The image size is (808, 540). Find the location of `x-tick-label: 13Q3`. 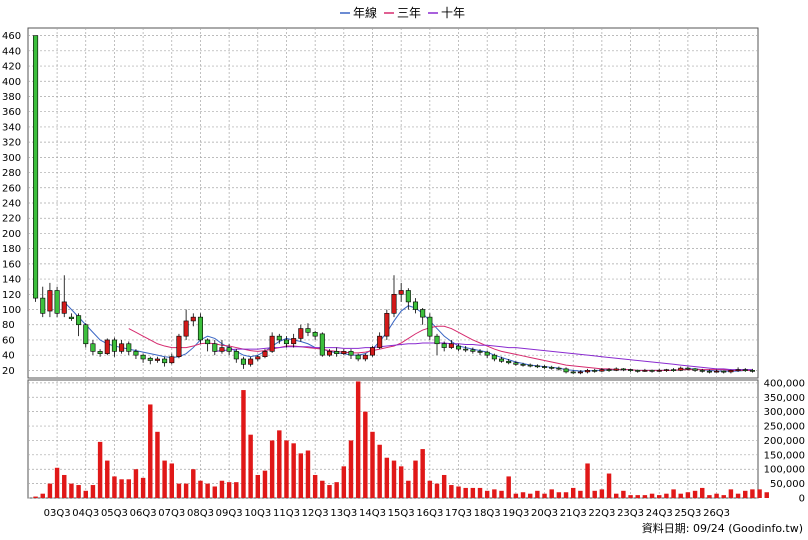

x-tick-label: 13Q3 is located at coordinates (343, 513).